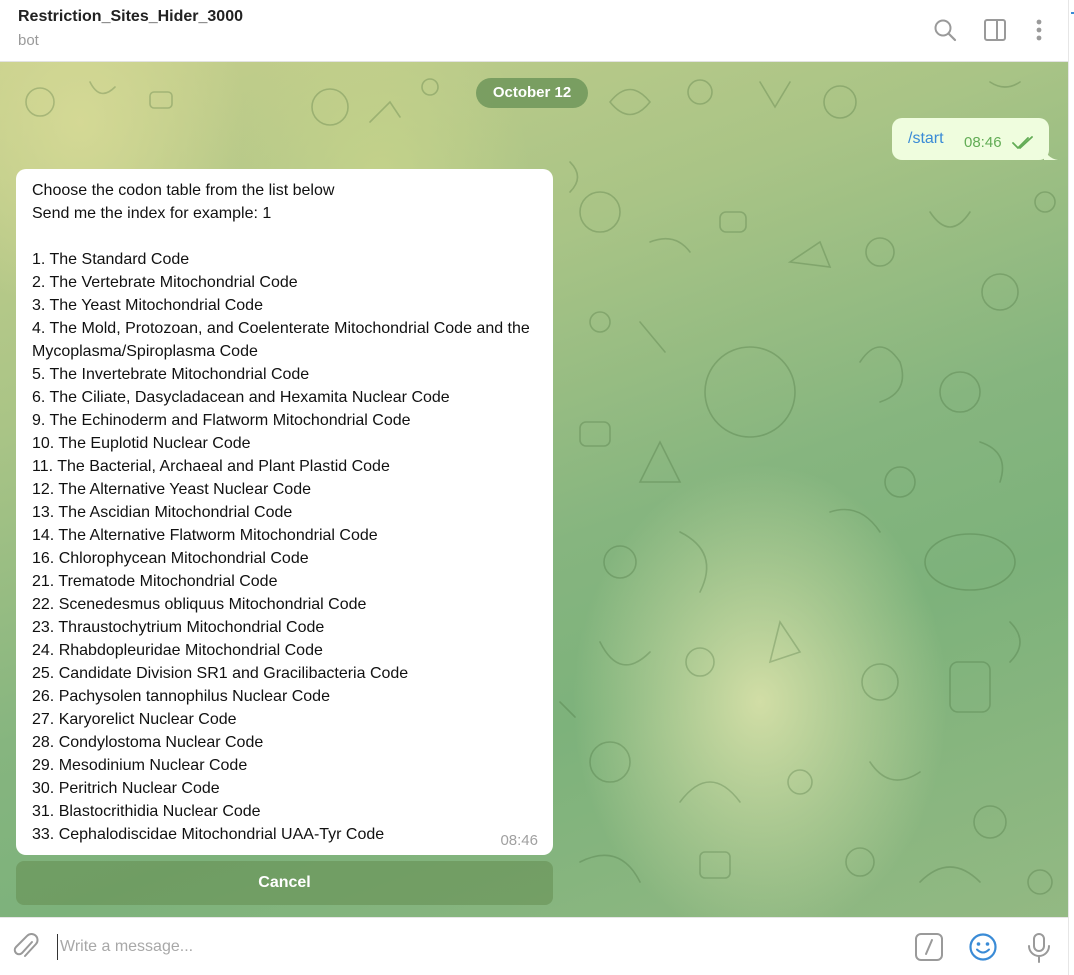 This screenshot has height=975, width=1074. Describe the element at coordinates (147, 305) in the screenshot. I see `message-line: 3. The Yeast Mitochondrial Code` at that location.